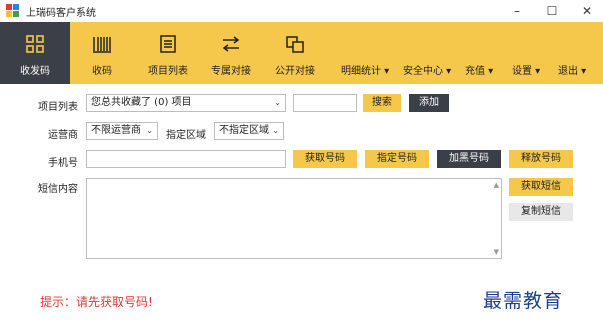 The image size is (603, 331). Describe the element at coordinates (168, 71) in the screenshot. I see `nav-label: 项目列表` at that location.